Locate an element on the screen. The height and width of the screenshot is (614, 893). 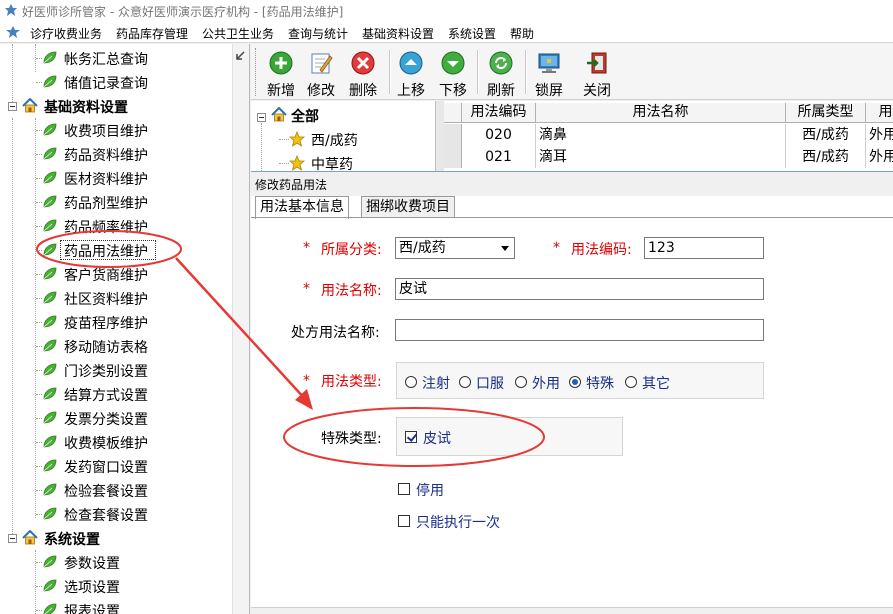
radio-other is located at coordinates (631, 382).